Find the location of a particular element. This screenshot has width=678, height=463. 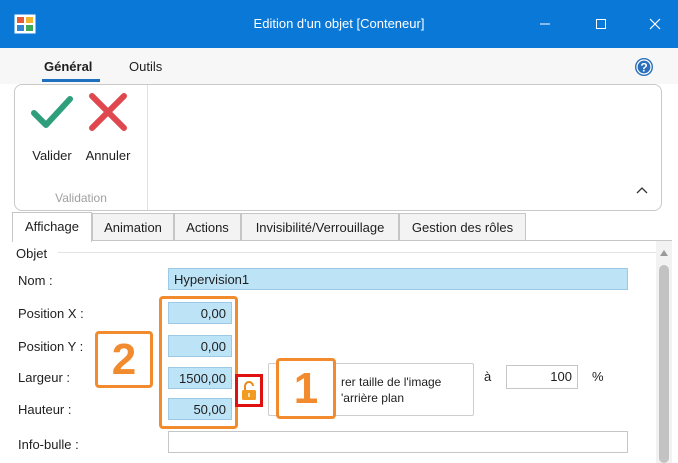

annotation-number-1: 1 is located at coordinates (306, 388).